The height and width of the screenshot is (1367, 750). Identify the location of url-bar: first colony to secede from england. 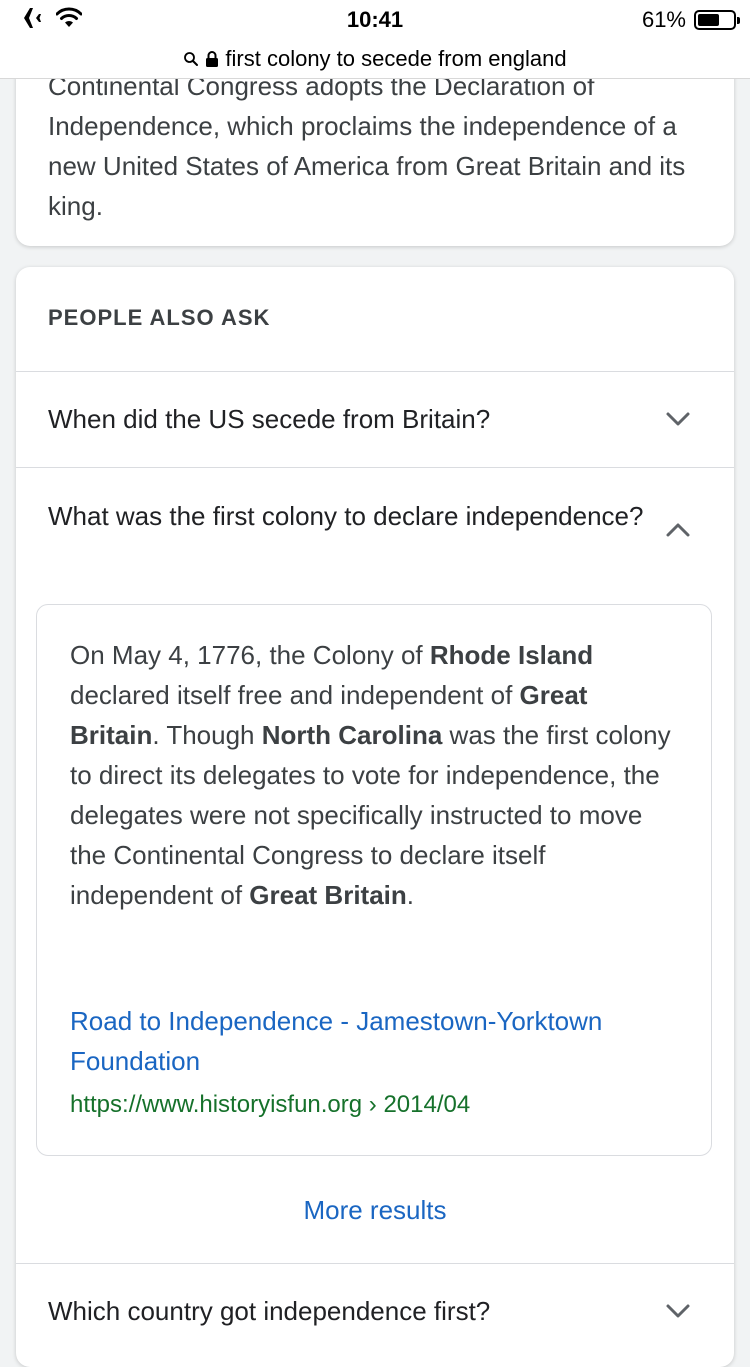
(375, 59).